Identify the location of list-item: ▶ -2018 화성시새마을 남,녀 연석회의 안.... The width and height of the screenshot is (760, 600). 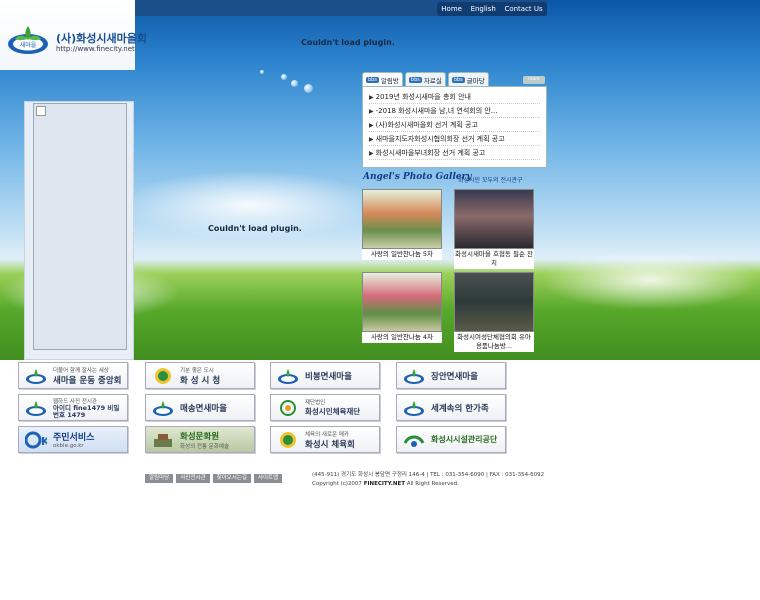
(454, 111).